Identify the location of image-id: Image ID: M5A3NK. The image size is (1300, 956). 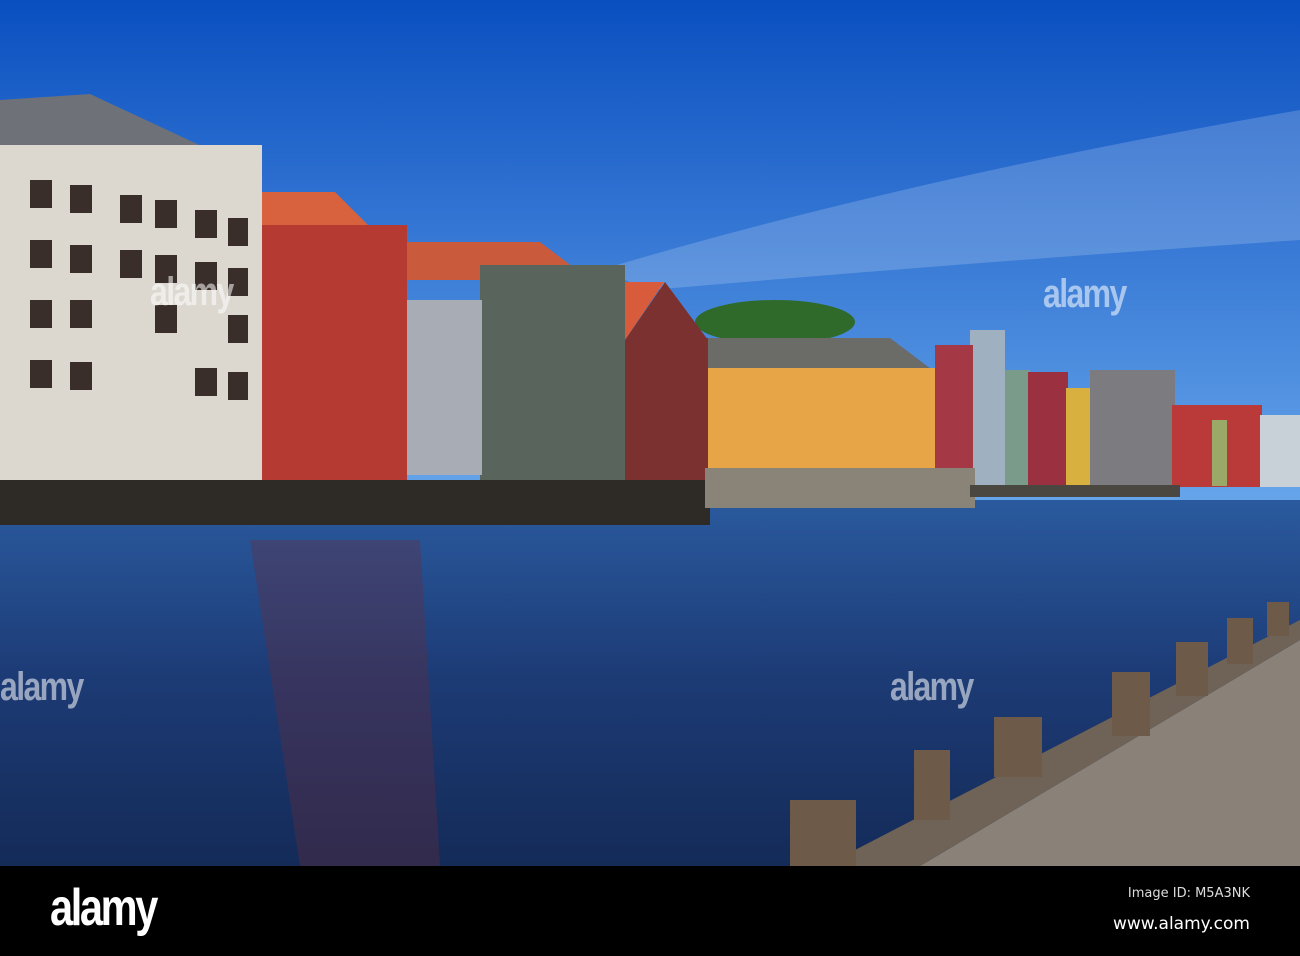
(1188, 893).